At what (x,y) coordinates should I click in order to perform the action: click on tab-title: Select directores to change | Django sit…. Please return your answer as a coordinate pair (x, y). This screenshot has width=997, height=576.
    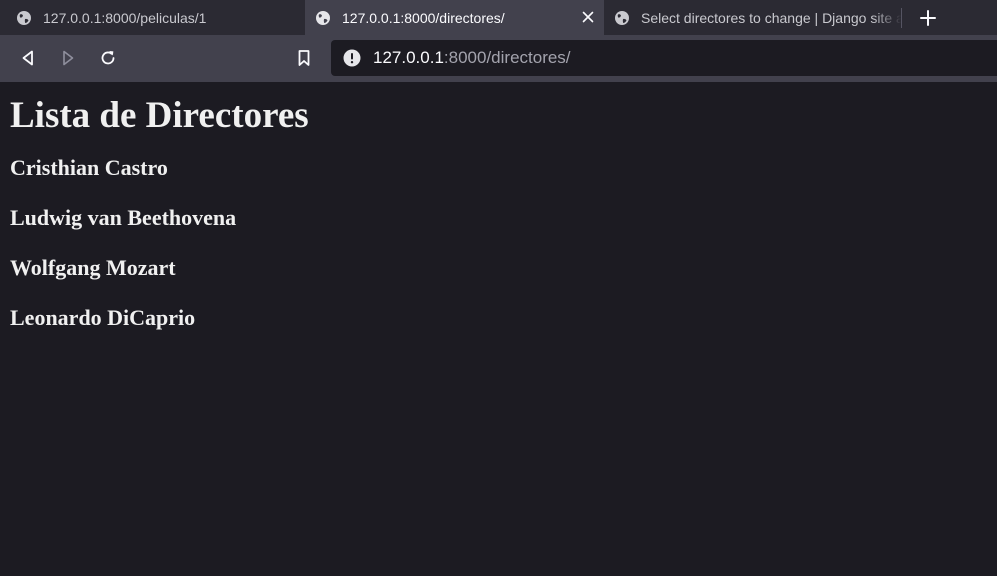
    Looking at the image, I should click on (771, 17).